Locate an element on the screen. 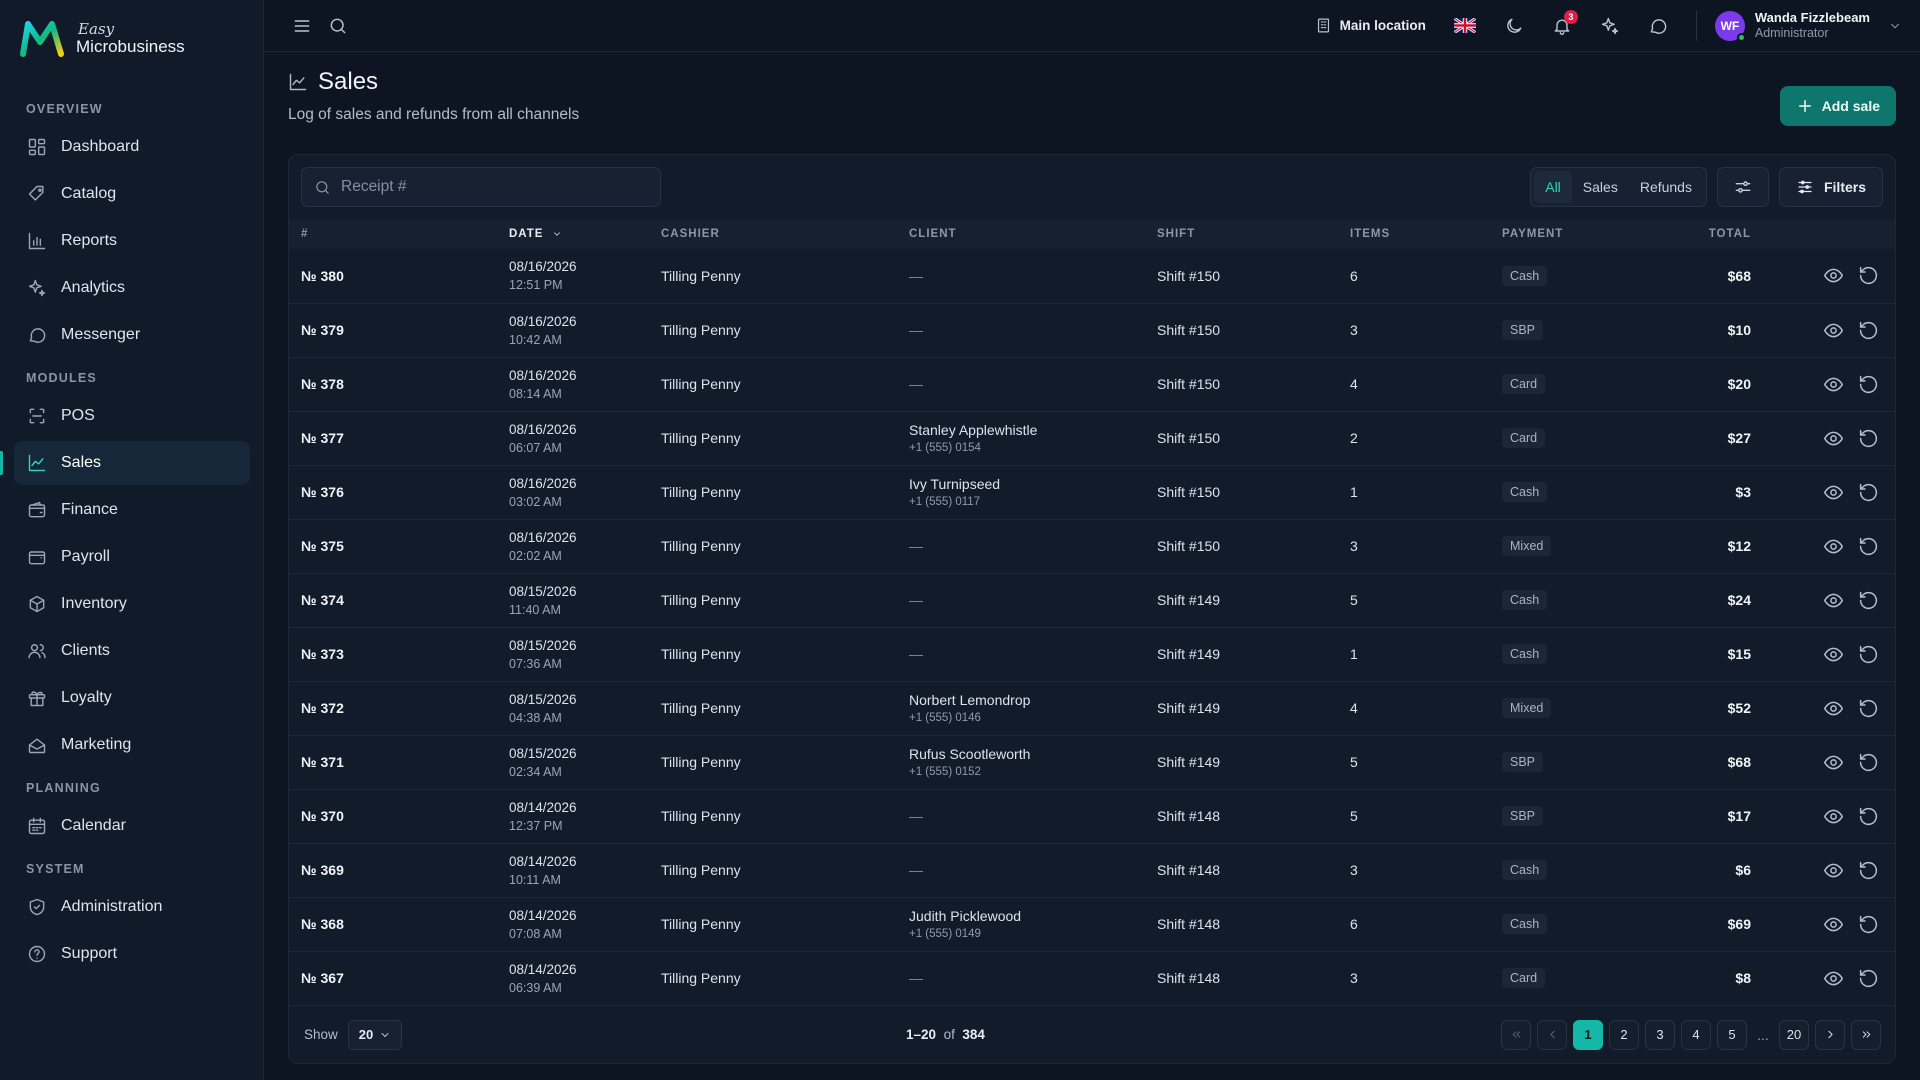  last-page-button is located at coordinates (1866, 1034).